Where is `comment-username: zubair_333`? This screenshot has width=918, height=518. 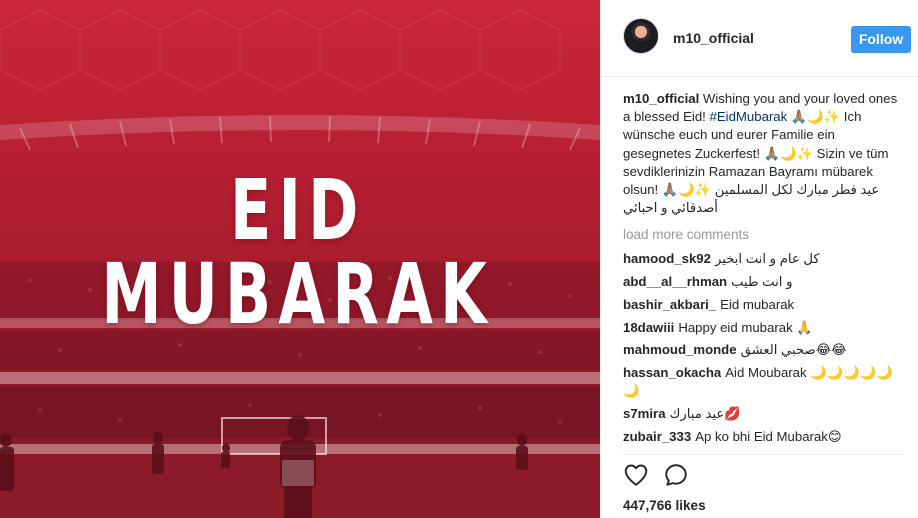 comment-username: zubair_333 is located at coordinates (657, 436).